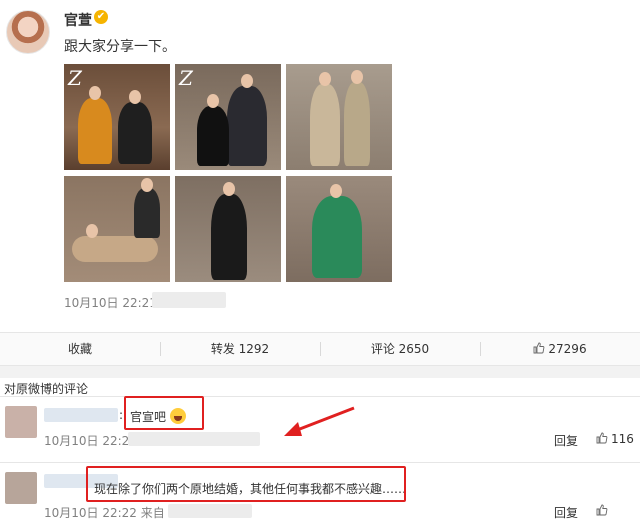 This screenshot has width=640, height=520. What do you see at coordinates (618, 512) in the screenshot?
I see `comment-like-button: 2821` at bounding box center [618, 512].